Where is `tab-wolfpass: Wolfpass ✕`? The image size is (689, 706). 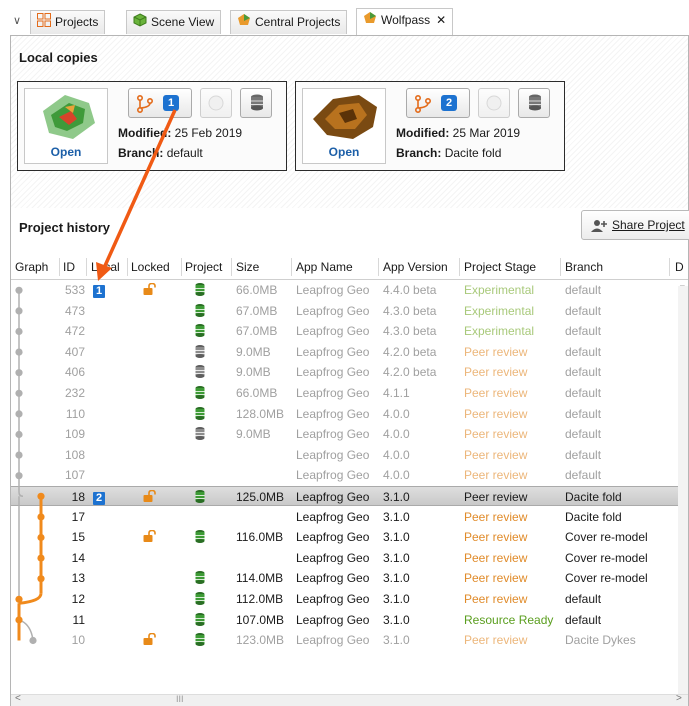
tab-wolfpass: Wolfpass ✕ is located at coordinates (405, 21).